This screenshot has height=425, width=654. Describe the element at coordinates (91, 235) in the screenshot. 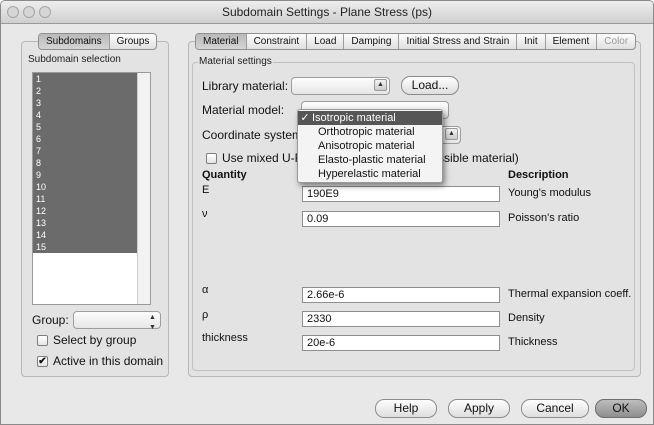

I see `list-item: 14` at that location.